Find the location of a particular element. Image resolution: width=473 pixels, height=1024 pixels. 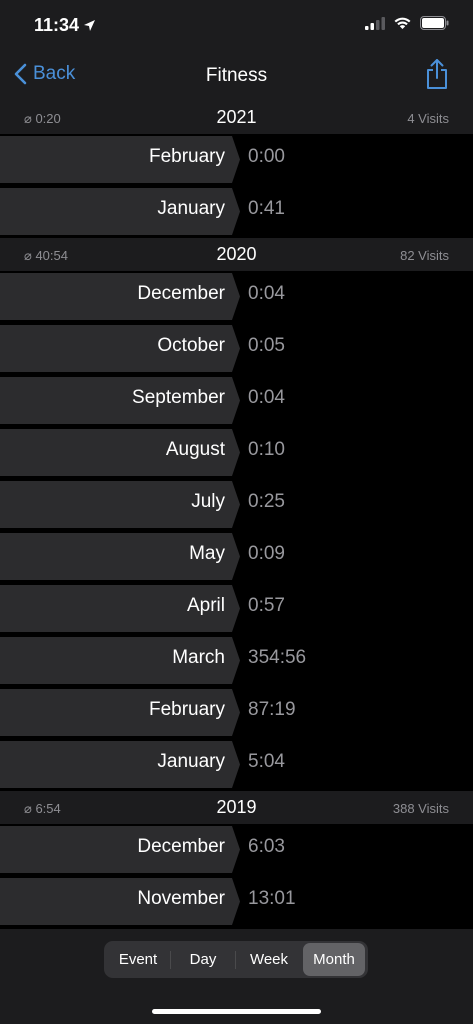

month-row: October 0:05 is located at coordinates (236, 349).